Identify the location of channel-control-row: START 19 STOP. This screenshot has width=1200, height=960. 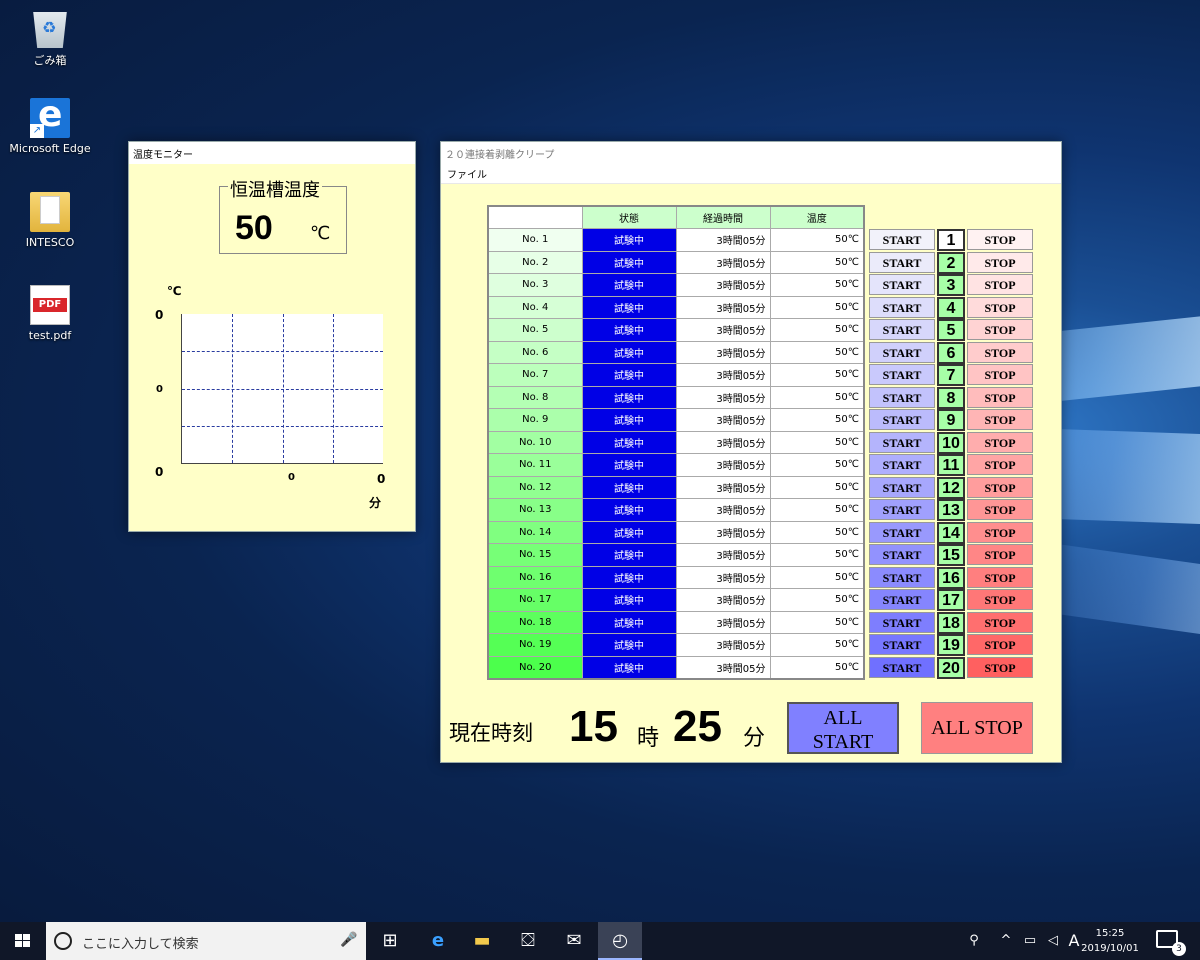
(954, 645).